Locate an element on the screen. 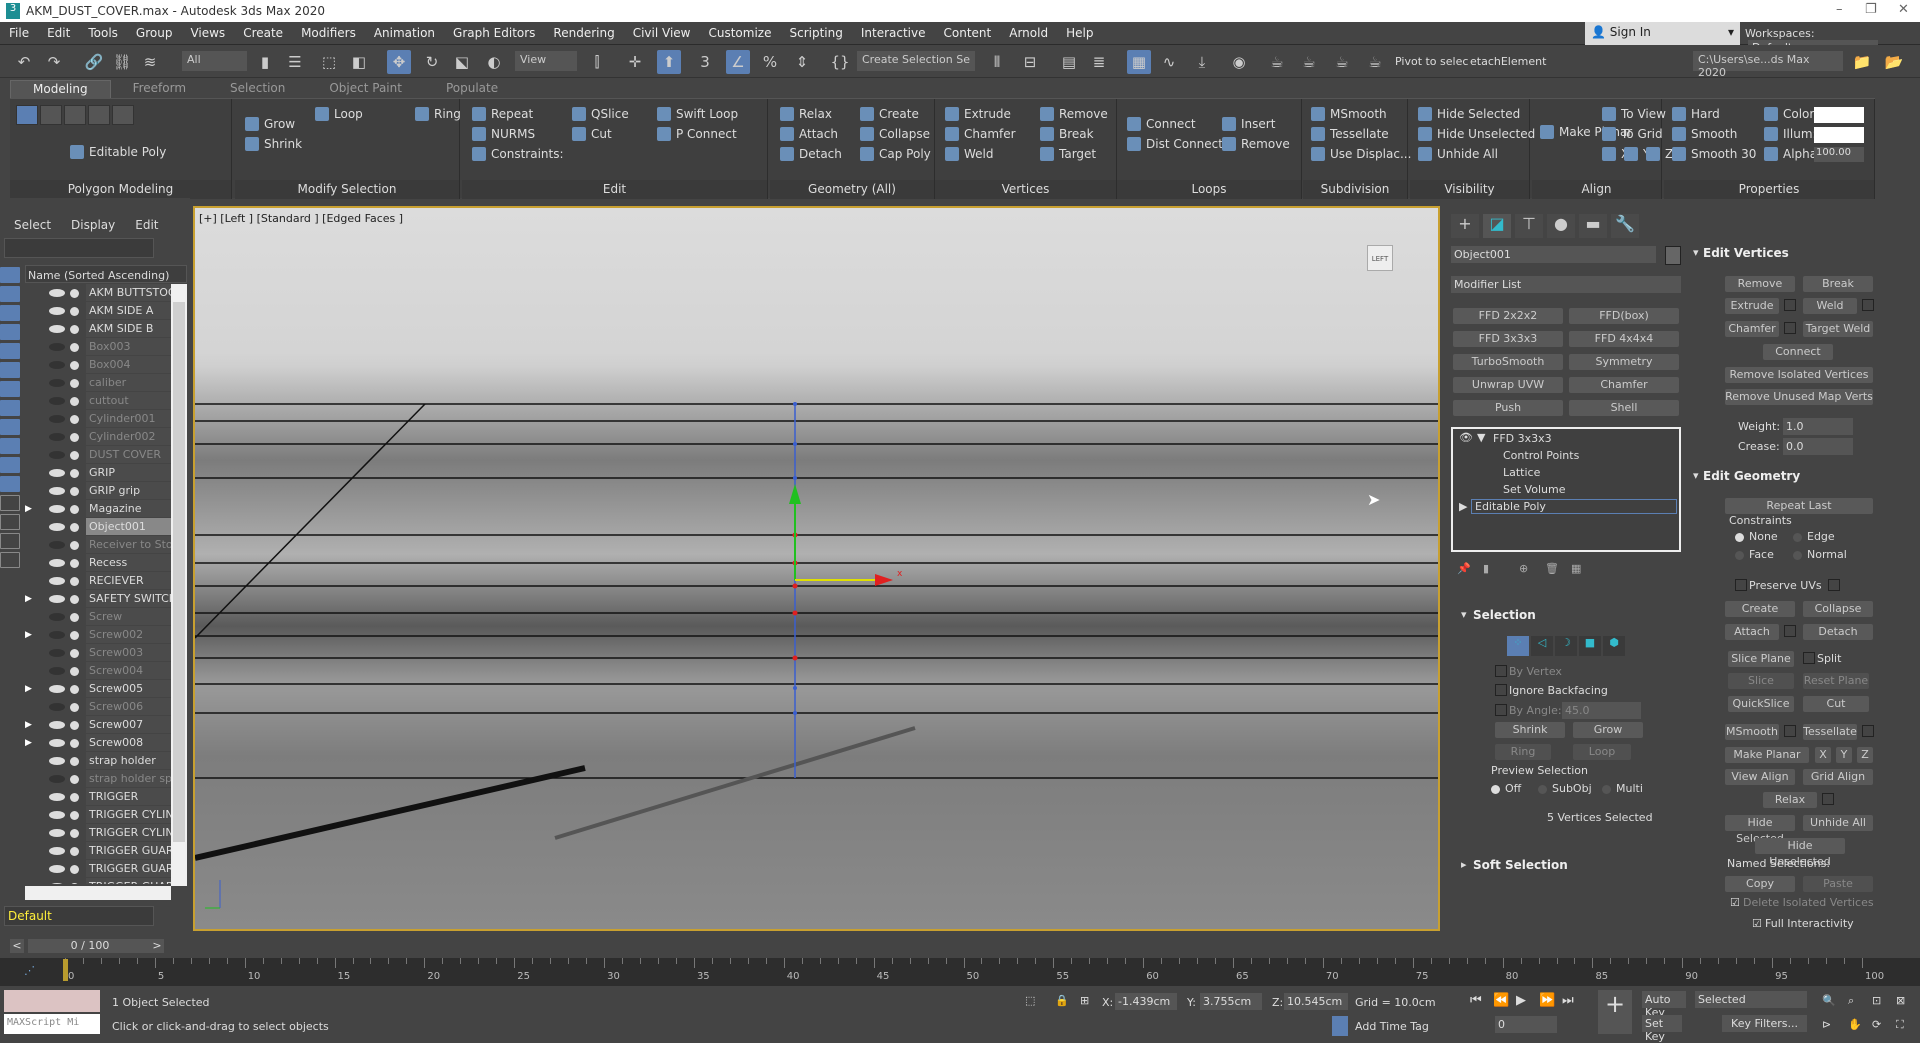 Image resolution: width=1920 pixels, height=1043 pixels. ribbon-edit-repeat: Repeat is located at coordinates (502, 114).